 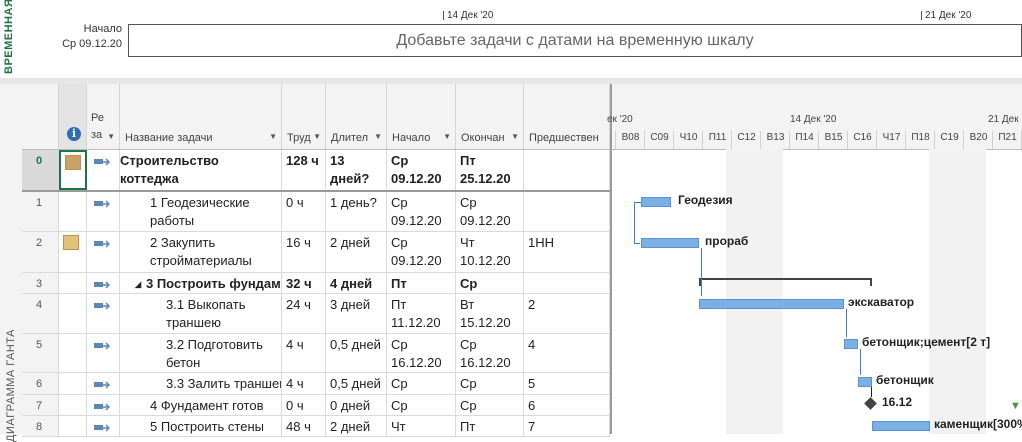 I want to click on column-header-start: Начало ▼, so click(x=421, y=116).